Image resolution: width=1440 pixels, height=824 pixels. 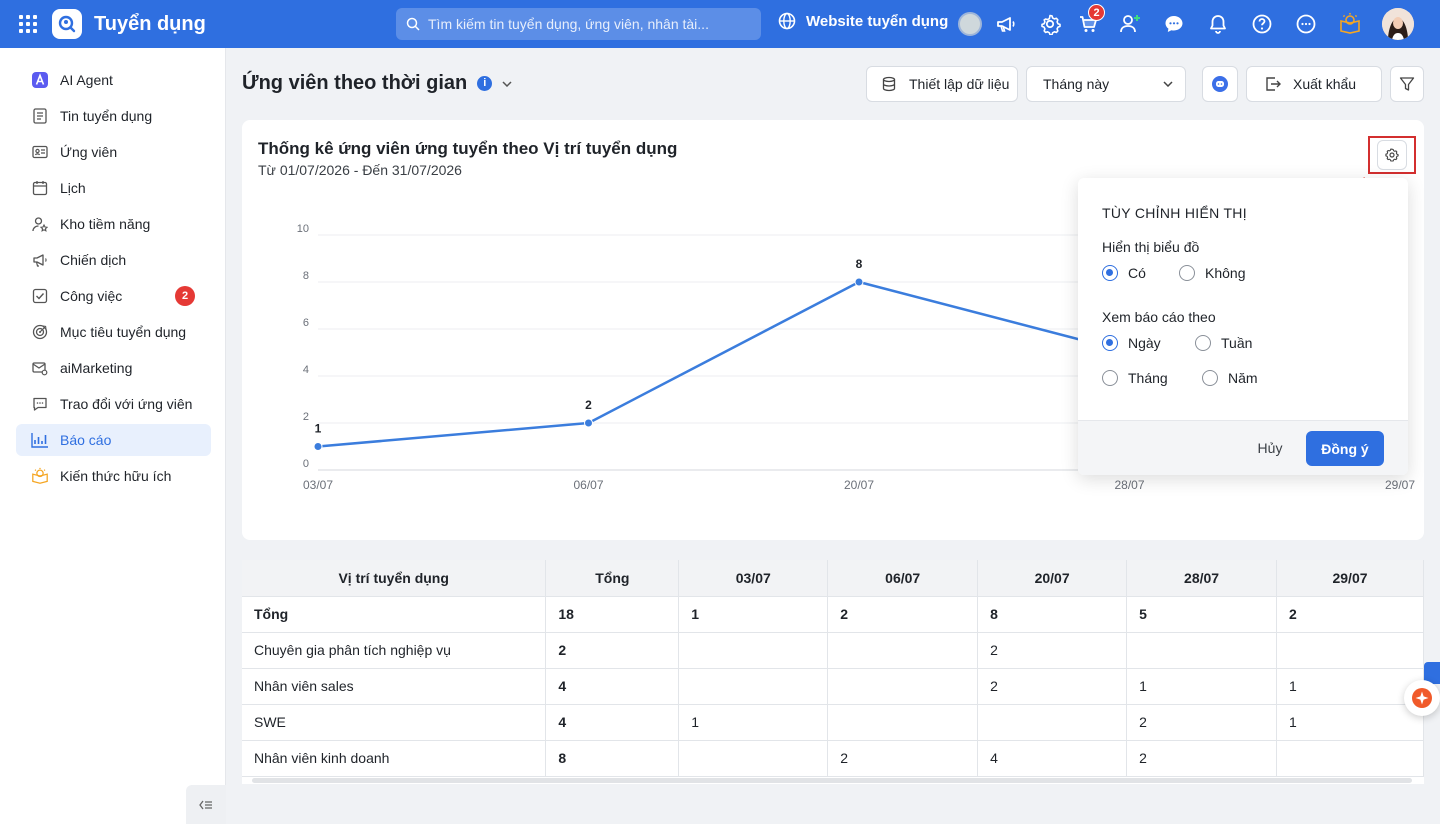 I want to click on global-search, so click(x=578, y=24).